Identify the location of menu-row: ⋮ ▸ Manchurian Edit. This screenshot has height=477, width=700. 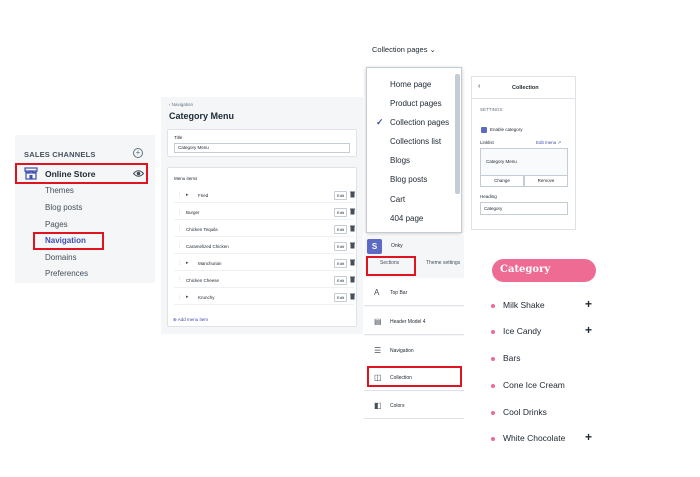
(264, 264).